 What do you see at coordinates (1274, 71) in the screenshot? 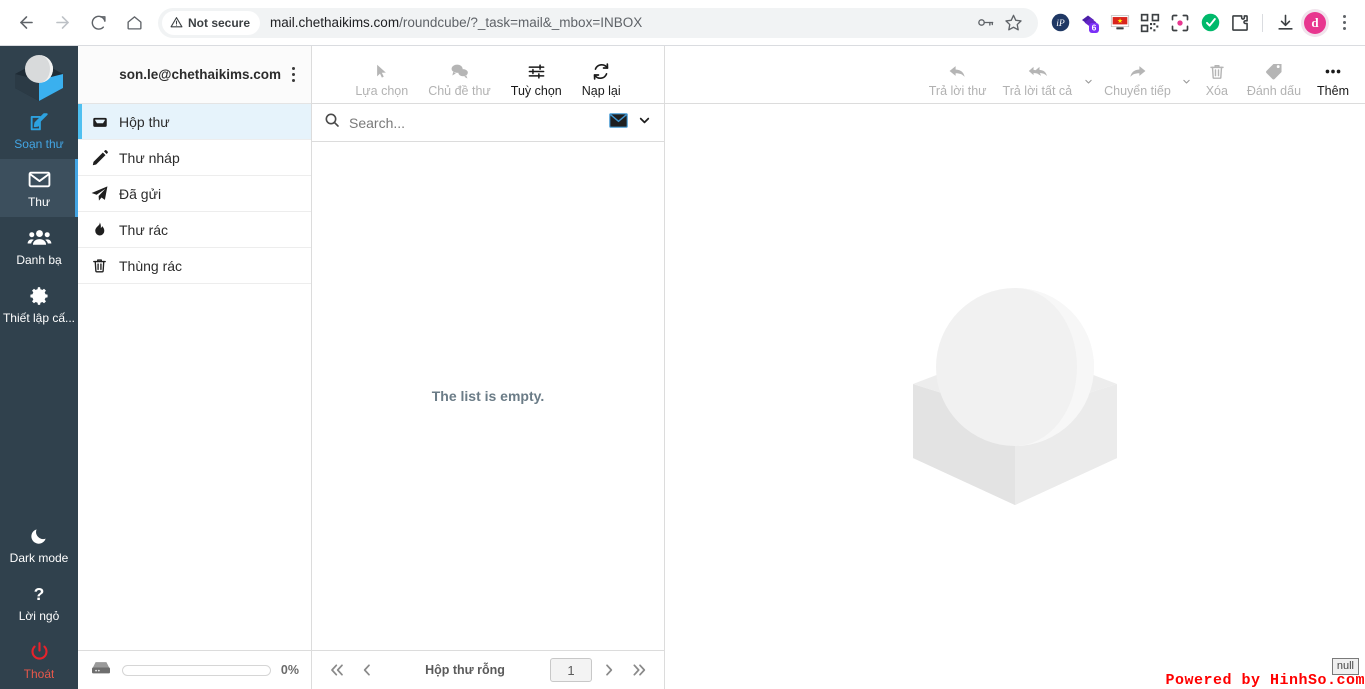
I see `tag-icon` at bounding box center [1274, 71].